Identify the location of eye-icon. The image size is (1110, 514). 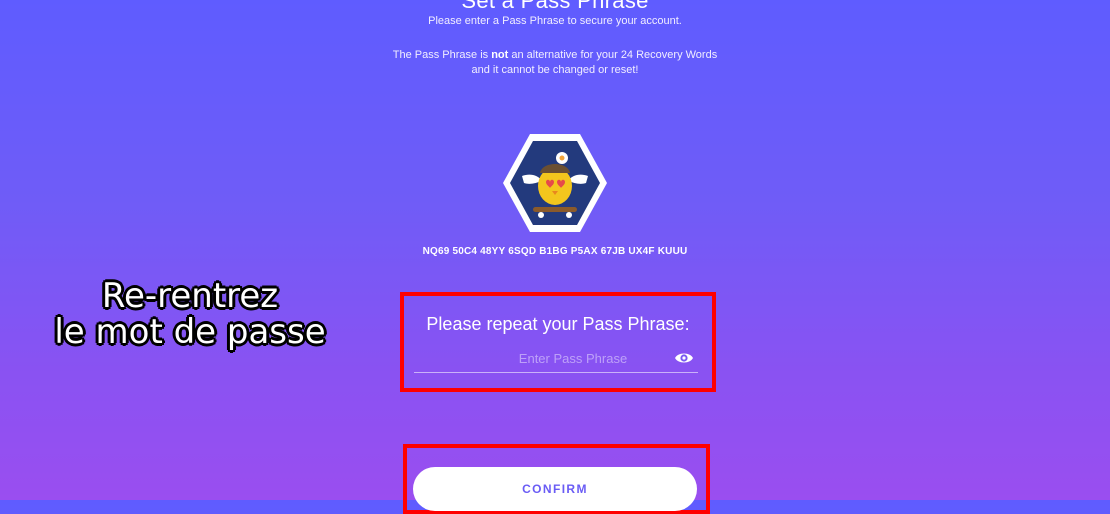
(684, 358).